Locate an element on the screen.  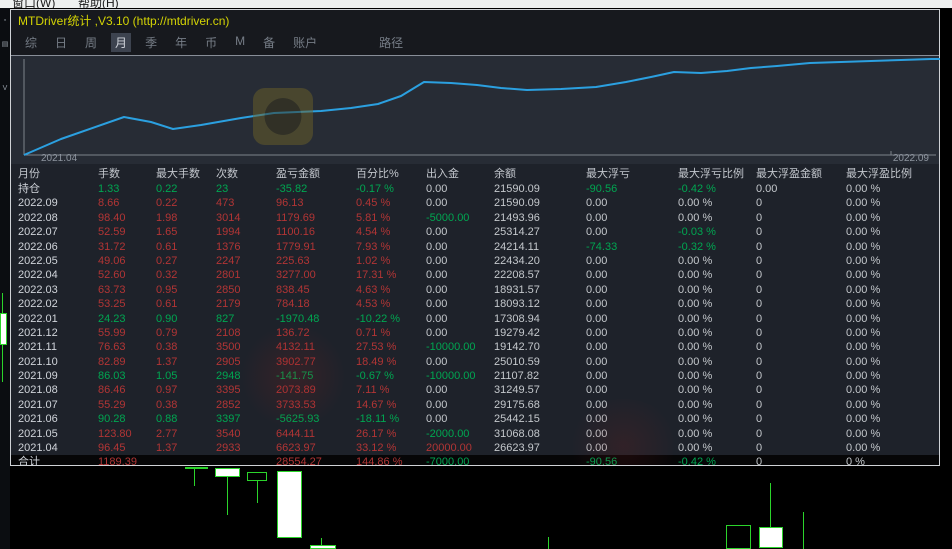
cell-month: 持仓 is located at coordinates (29, 189).